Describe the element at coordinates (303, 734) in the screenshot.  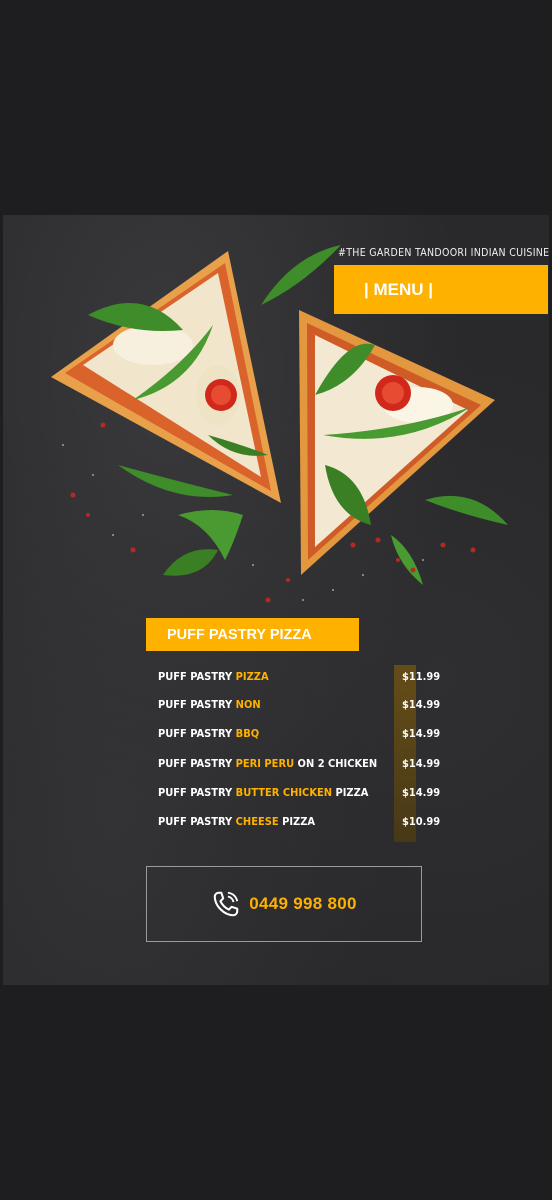
I see `menu-item: PUFF PASTRY BBQ $14.99` at that location.